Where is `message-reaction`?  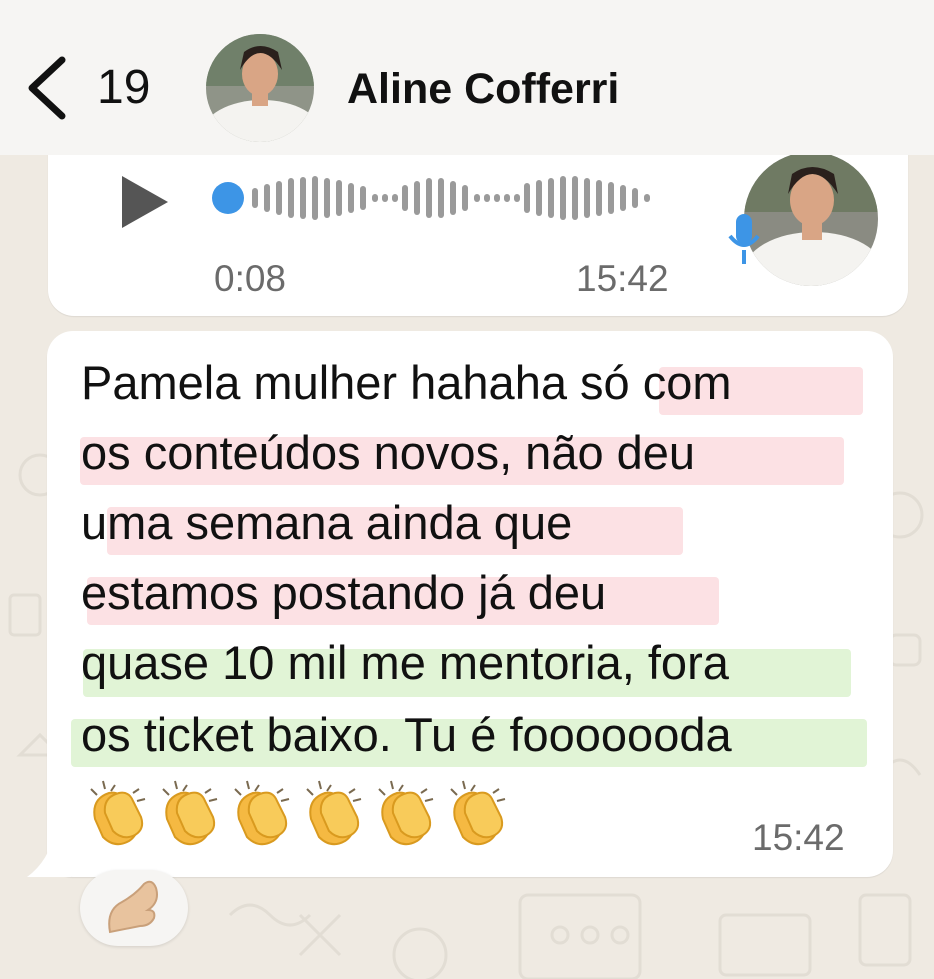 message-reaction is located at coordinates (134, 908).